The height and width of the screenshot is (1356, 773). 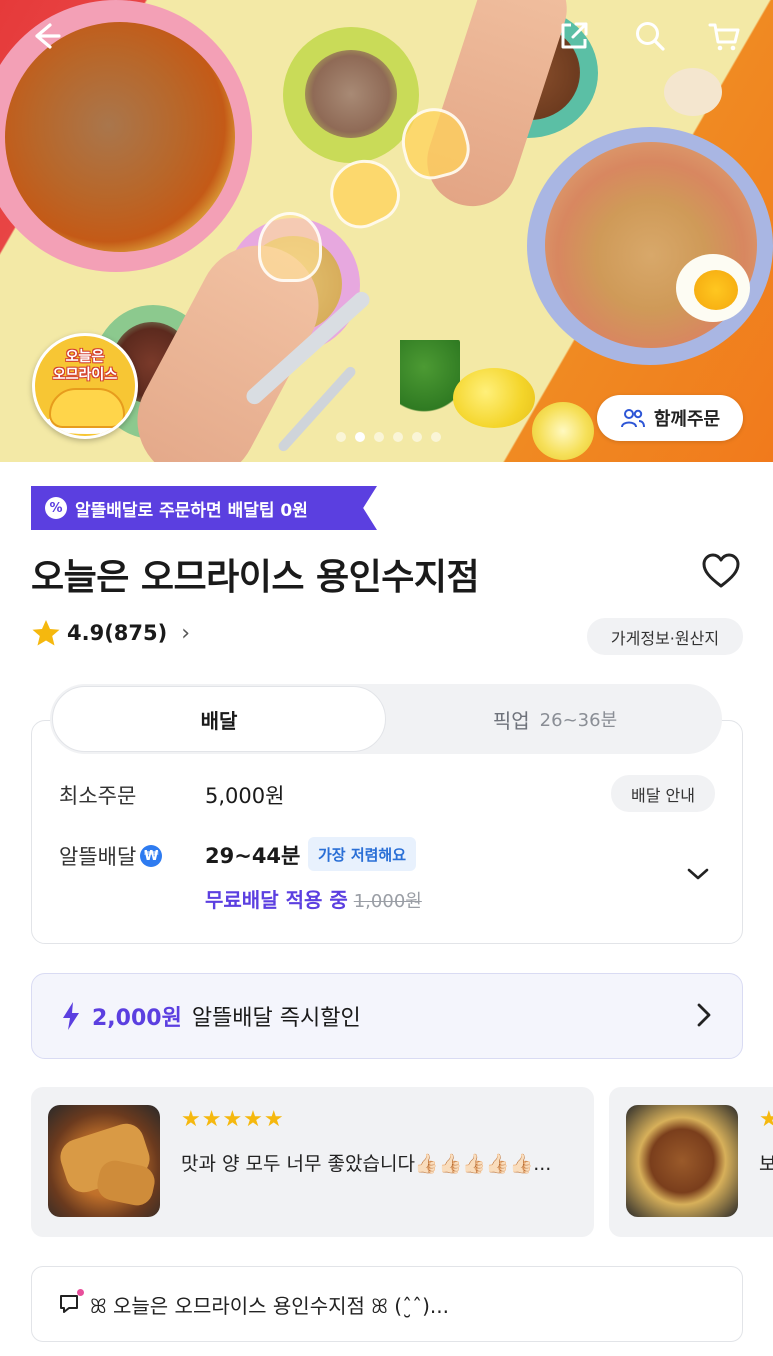 What do you see at coordinates (255, 577) in the screenshot?
I see `store-name: 오늘은 오므라이스 용인수지점` at bounding box center [255, 577].